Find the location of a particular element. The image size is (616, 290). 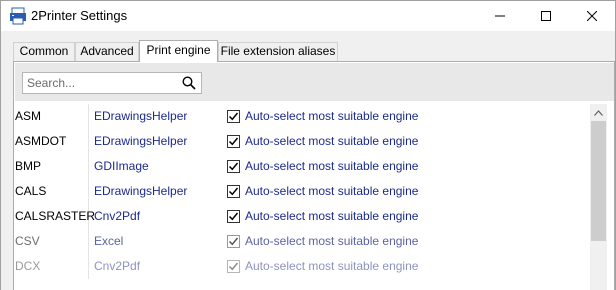

scroll-thumb is located at coordinates (598, 181).